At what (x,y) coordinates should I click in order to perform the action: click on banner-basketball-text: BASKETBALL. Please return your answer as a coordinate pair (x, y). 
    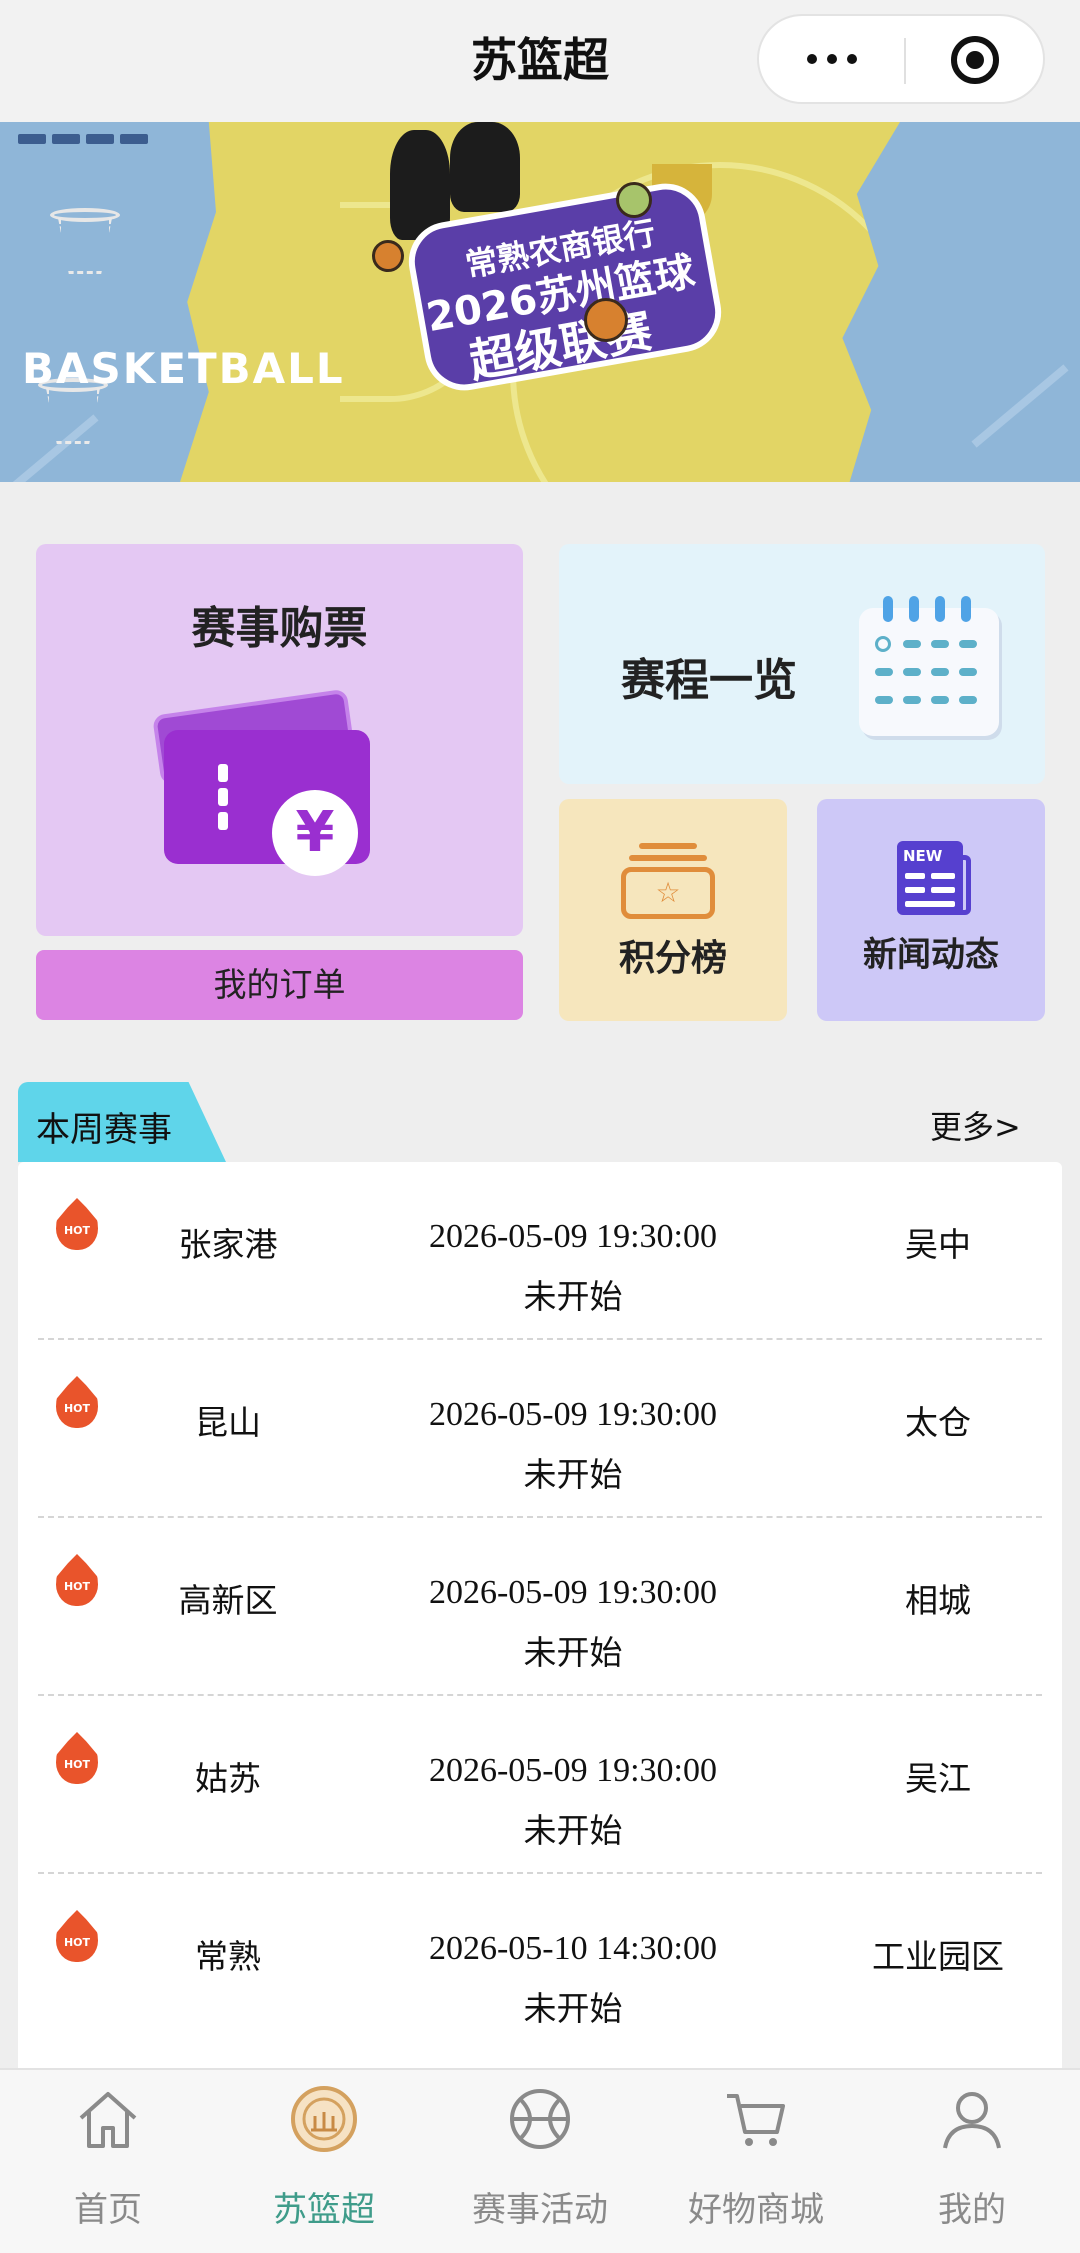
    Looking at the image, I should click on (183, 368).